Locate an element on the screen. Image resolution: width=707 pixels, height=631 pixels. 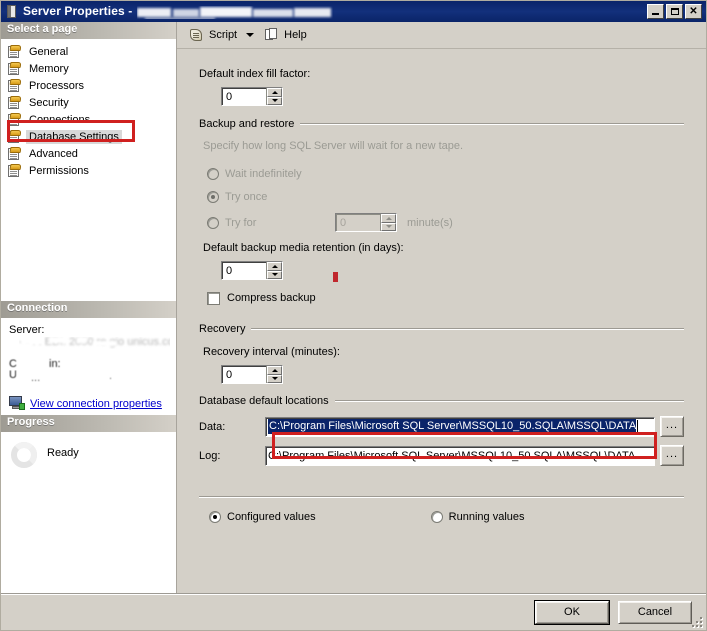
backup-group-label: Backup and restore is located at coordinates (247, 124).